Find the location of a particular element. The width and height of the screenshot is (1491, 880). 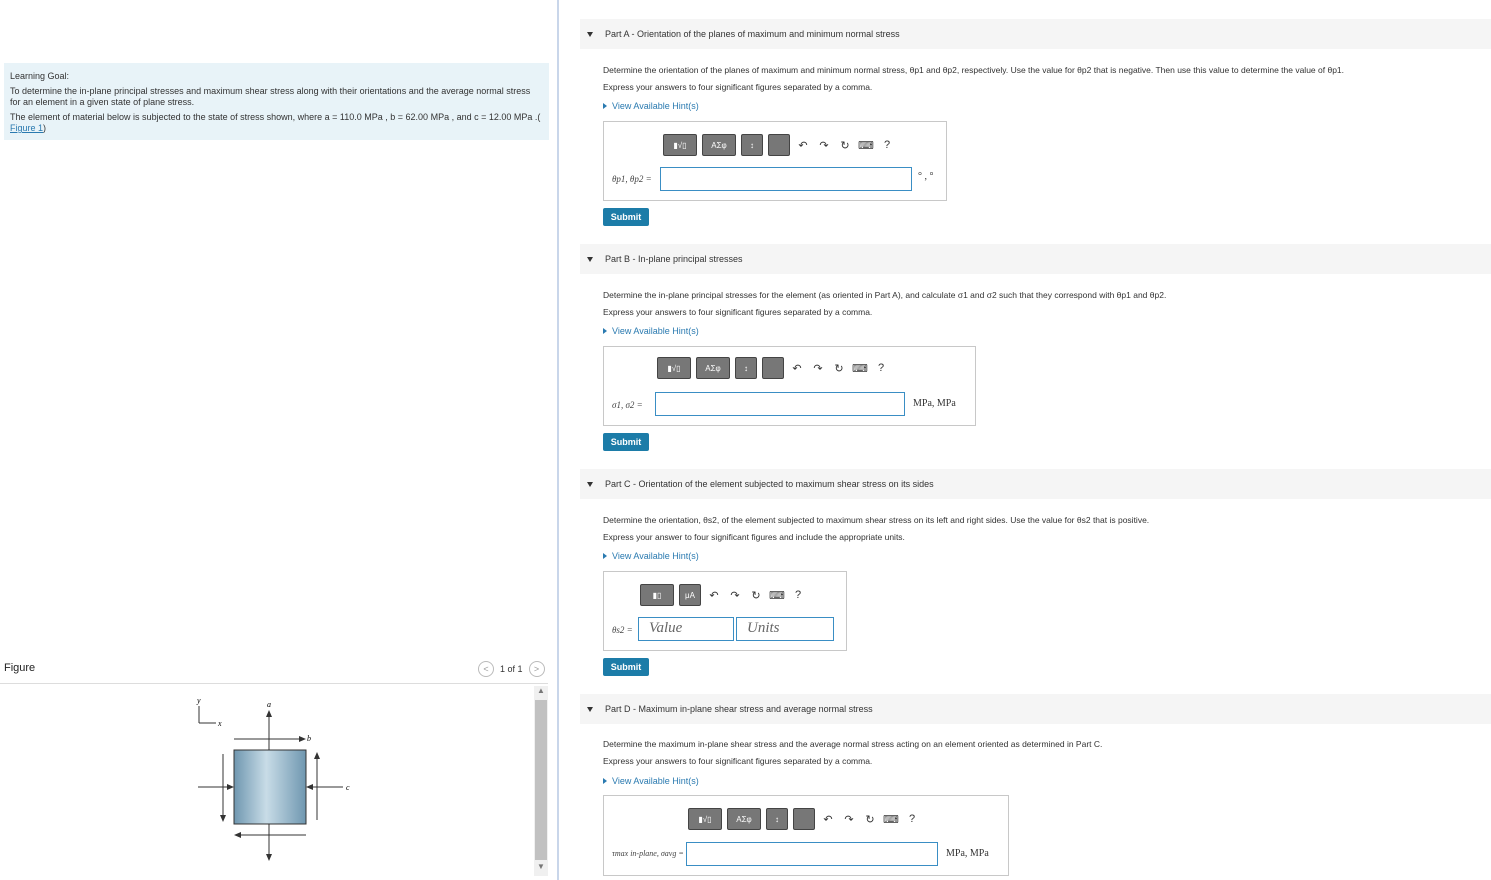

part-b-answer-input is located at coordinates (780, 404).